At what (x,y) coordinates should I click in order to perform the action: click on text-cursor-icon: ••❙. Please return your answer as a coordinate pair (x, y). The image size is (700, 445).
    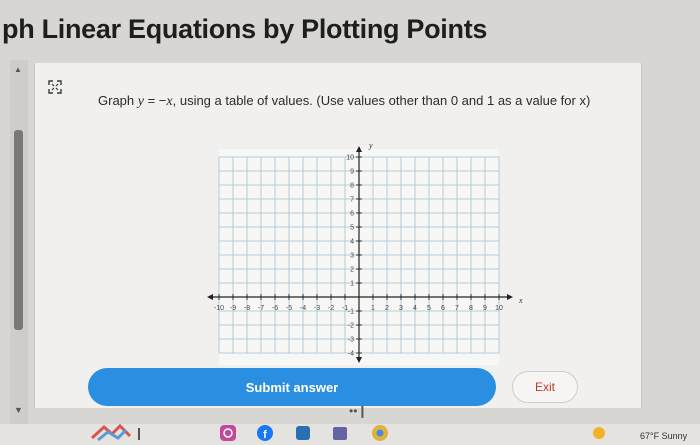
    Looking at the image, I should click on (358, 411).